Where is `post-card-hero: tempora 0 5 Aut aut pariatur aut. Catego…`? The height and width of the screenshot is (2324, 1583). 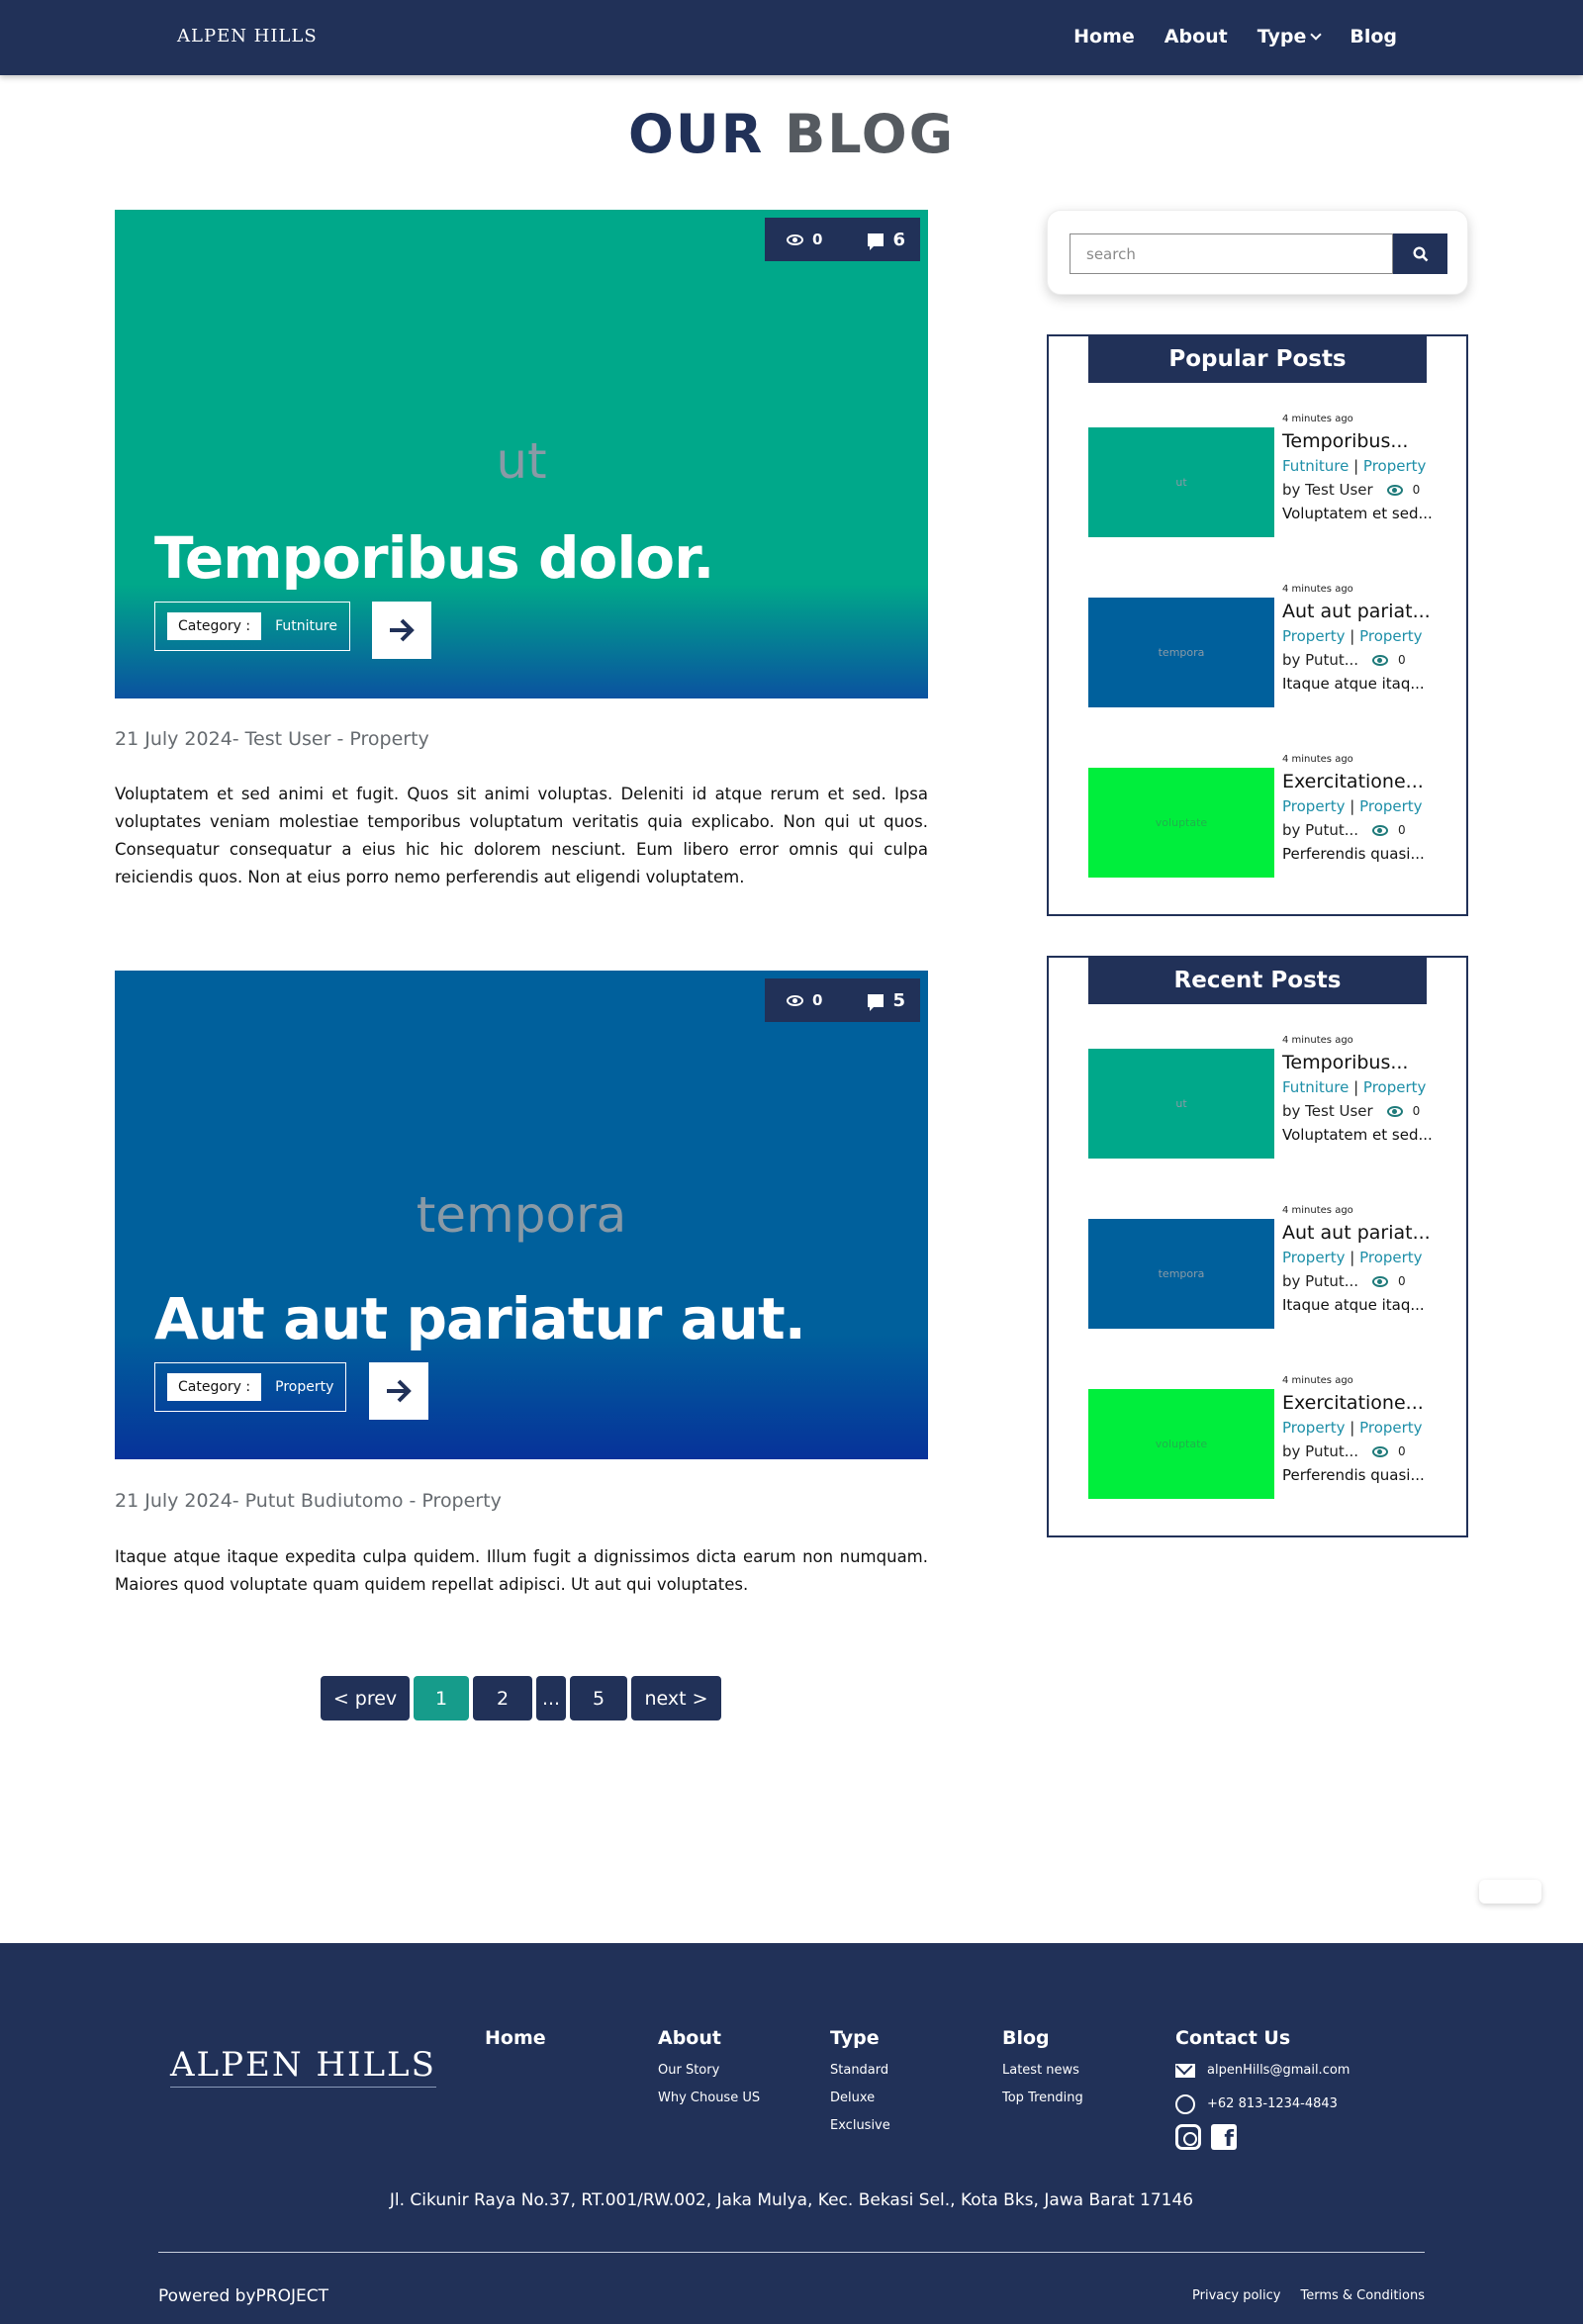 post-card-hero: tempora 0 5 Aut aut pariatur aut. Catego… is located at coordinates (521, 1215).